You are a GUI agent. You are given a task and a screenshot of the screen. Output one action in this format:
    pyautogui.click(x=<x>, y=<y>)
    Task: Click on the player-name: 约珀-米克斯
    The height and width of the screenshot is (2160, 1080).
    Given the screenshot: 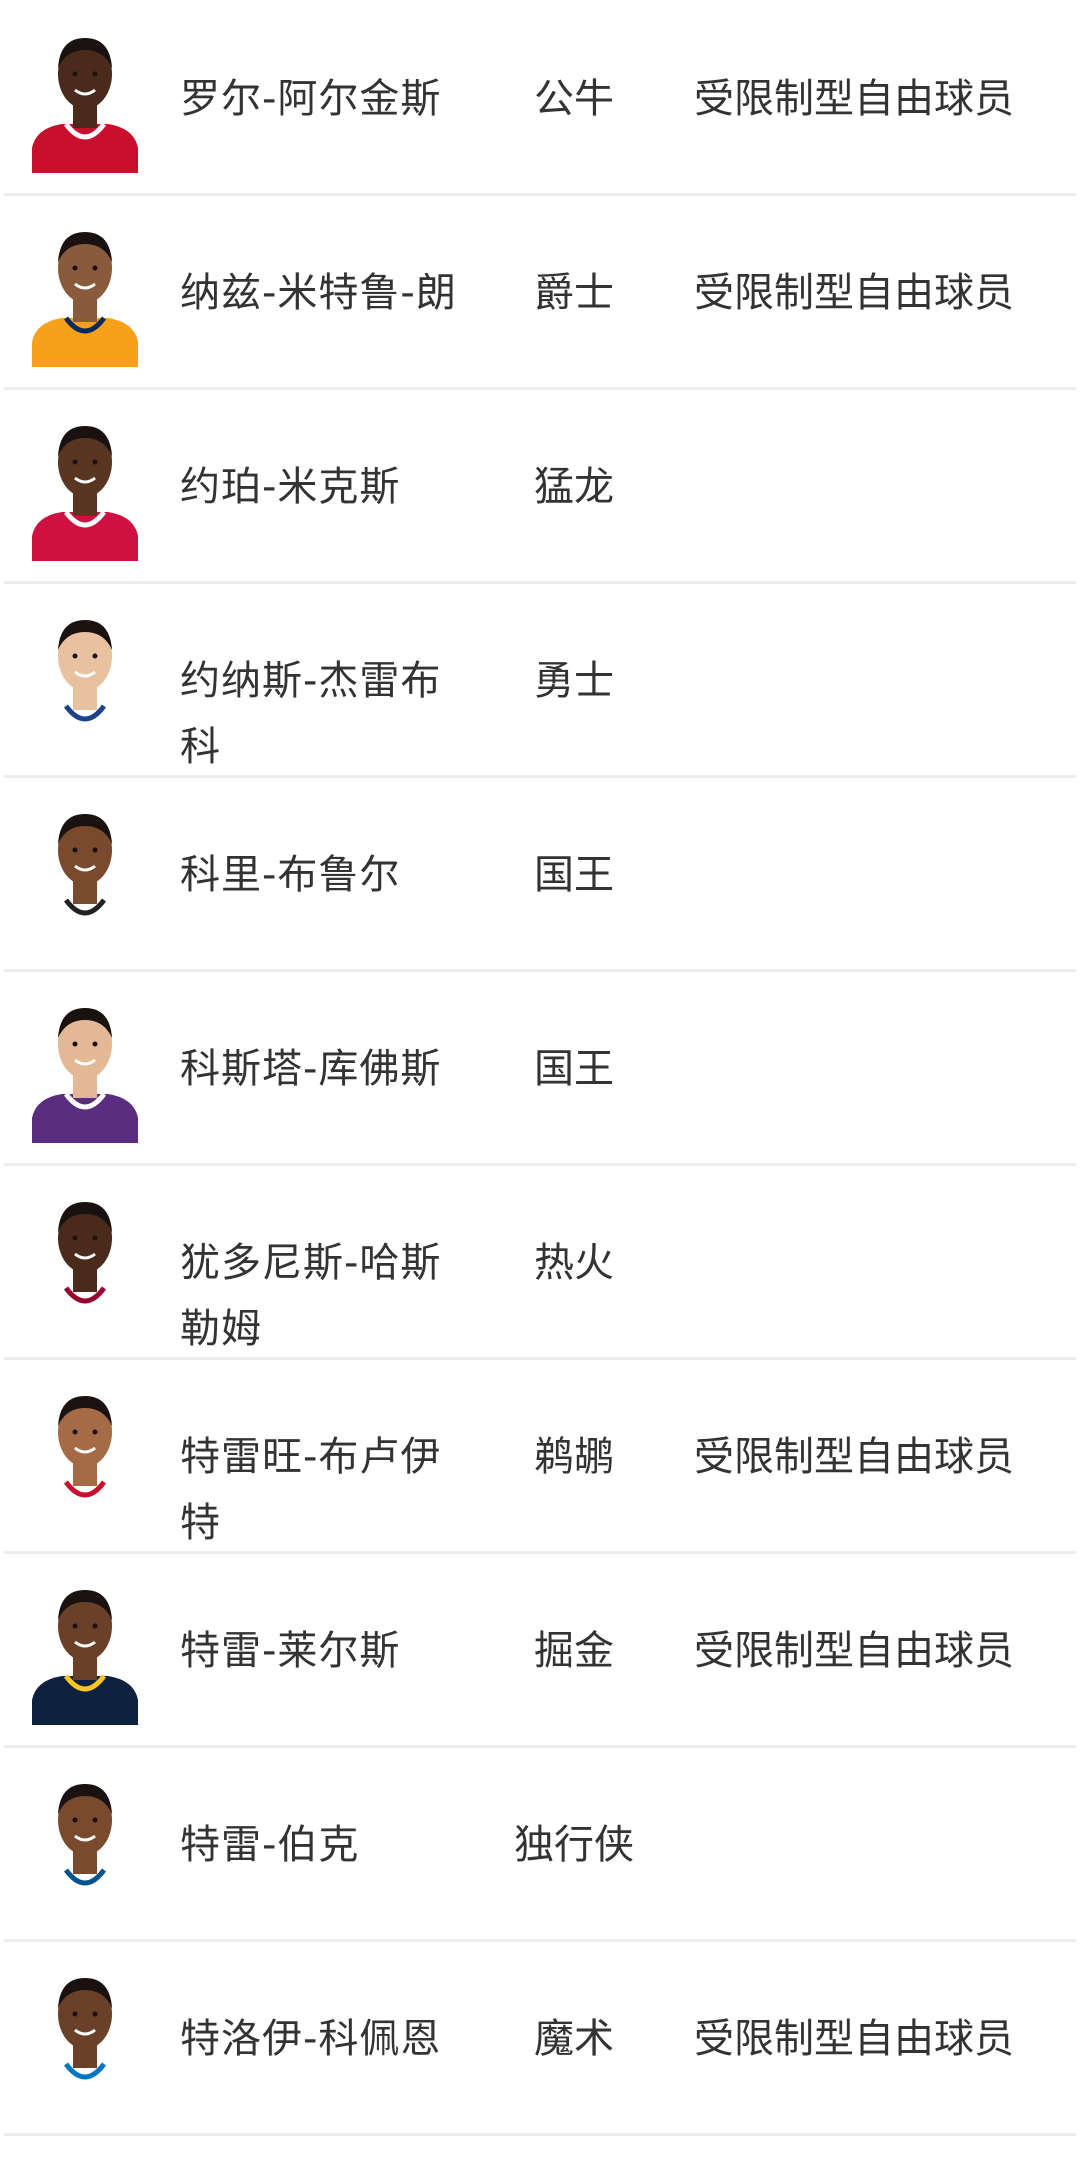 What is the action you would take?
    pyautogui.click(x=290, y=487)
    